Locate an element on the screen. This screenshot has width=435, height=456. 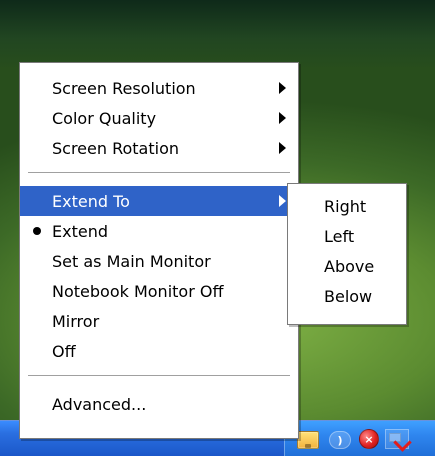
submenu-item-left: Left is located at coordinates (347, 236).